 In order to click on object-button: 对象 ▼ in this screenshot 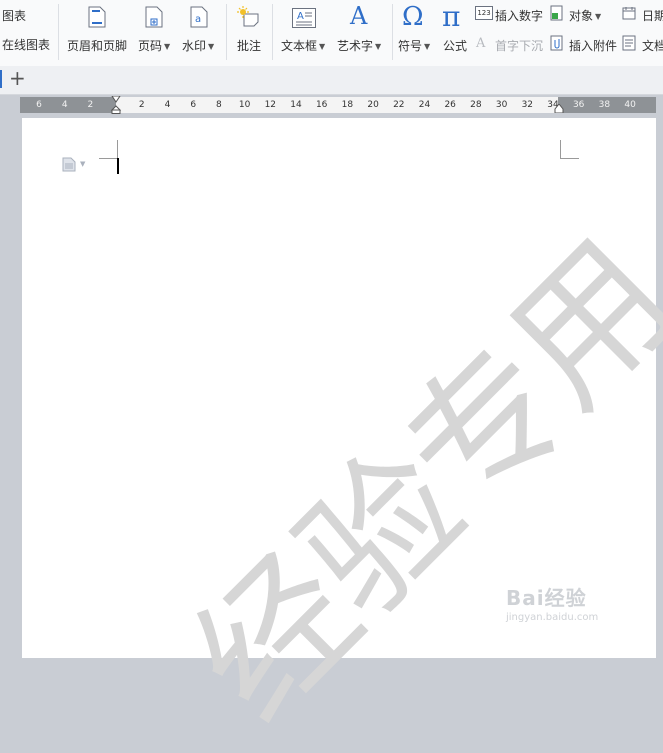, I will do `click(579, 14)`.